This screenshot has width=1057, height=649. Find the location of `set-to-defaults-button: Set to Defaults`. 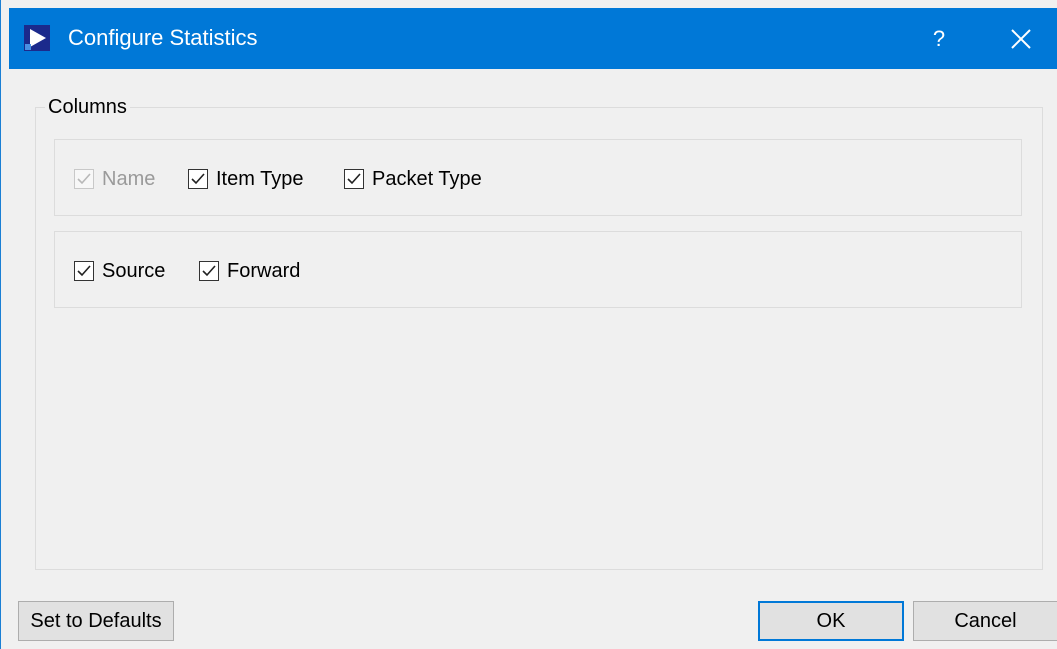

set-to-defaults-button: Set to Defaults is located at coordinates (96, 621).